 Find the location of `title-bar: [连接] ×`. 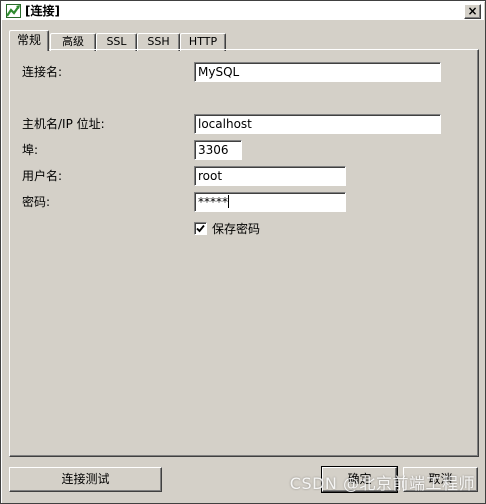

title-bar: [连接] × is located at coordinates (243, 11).